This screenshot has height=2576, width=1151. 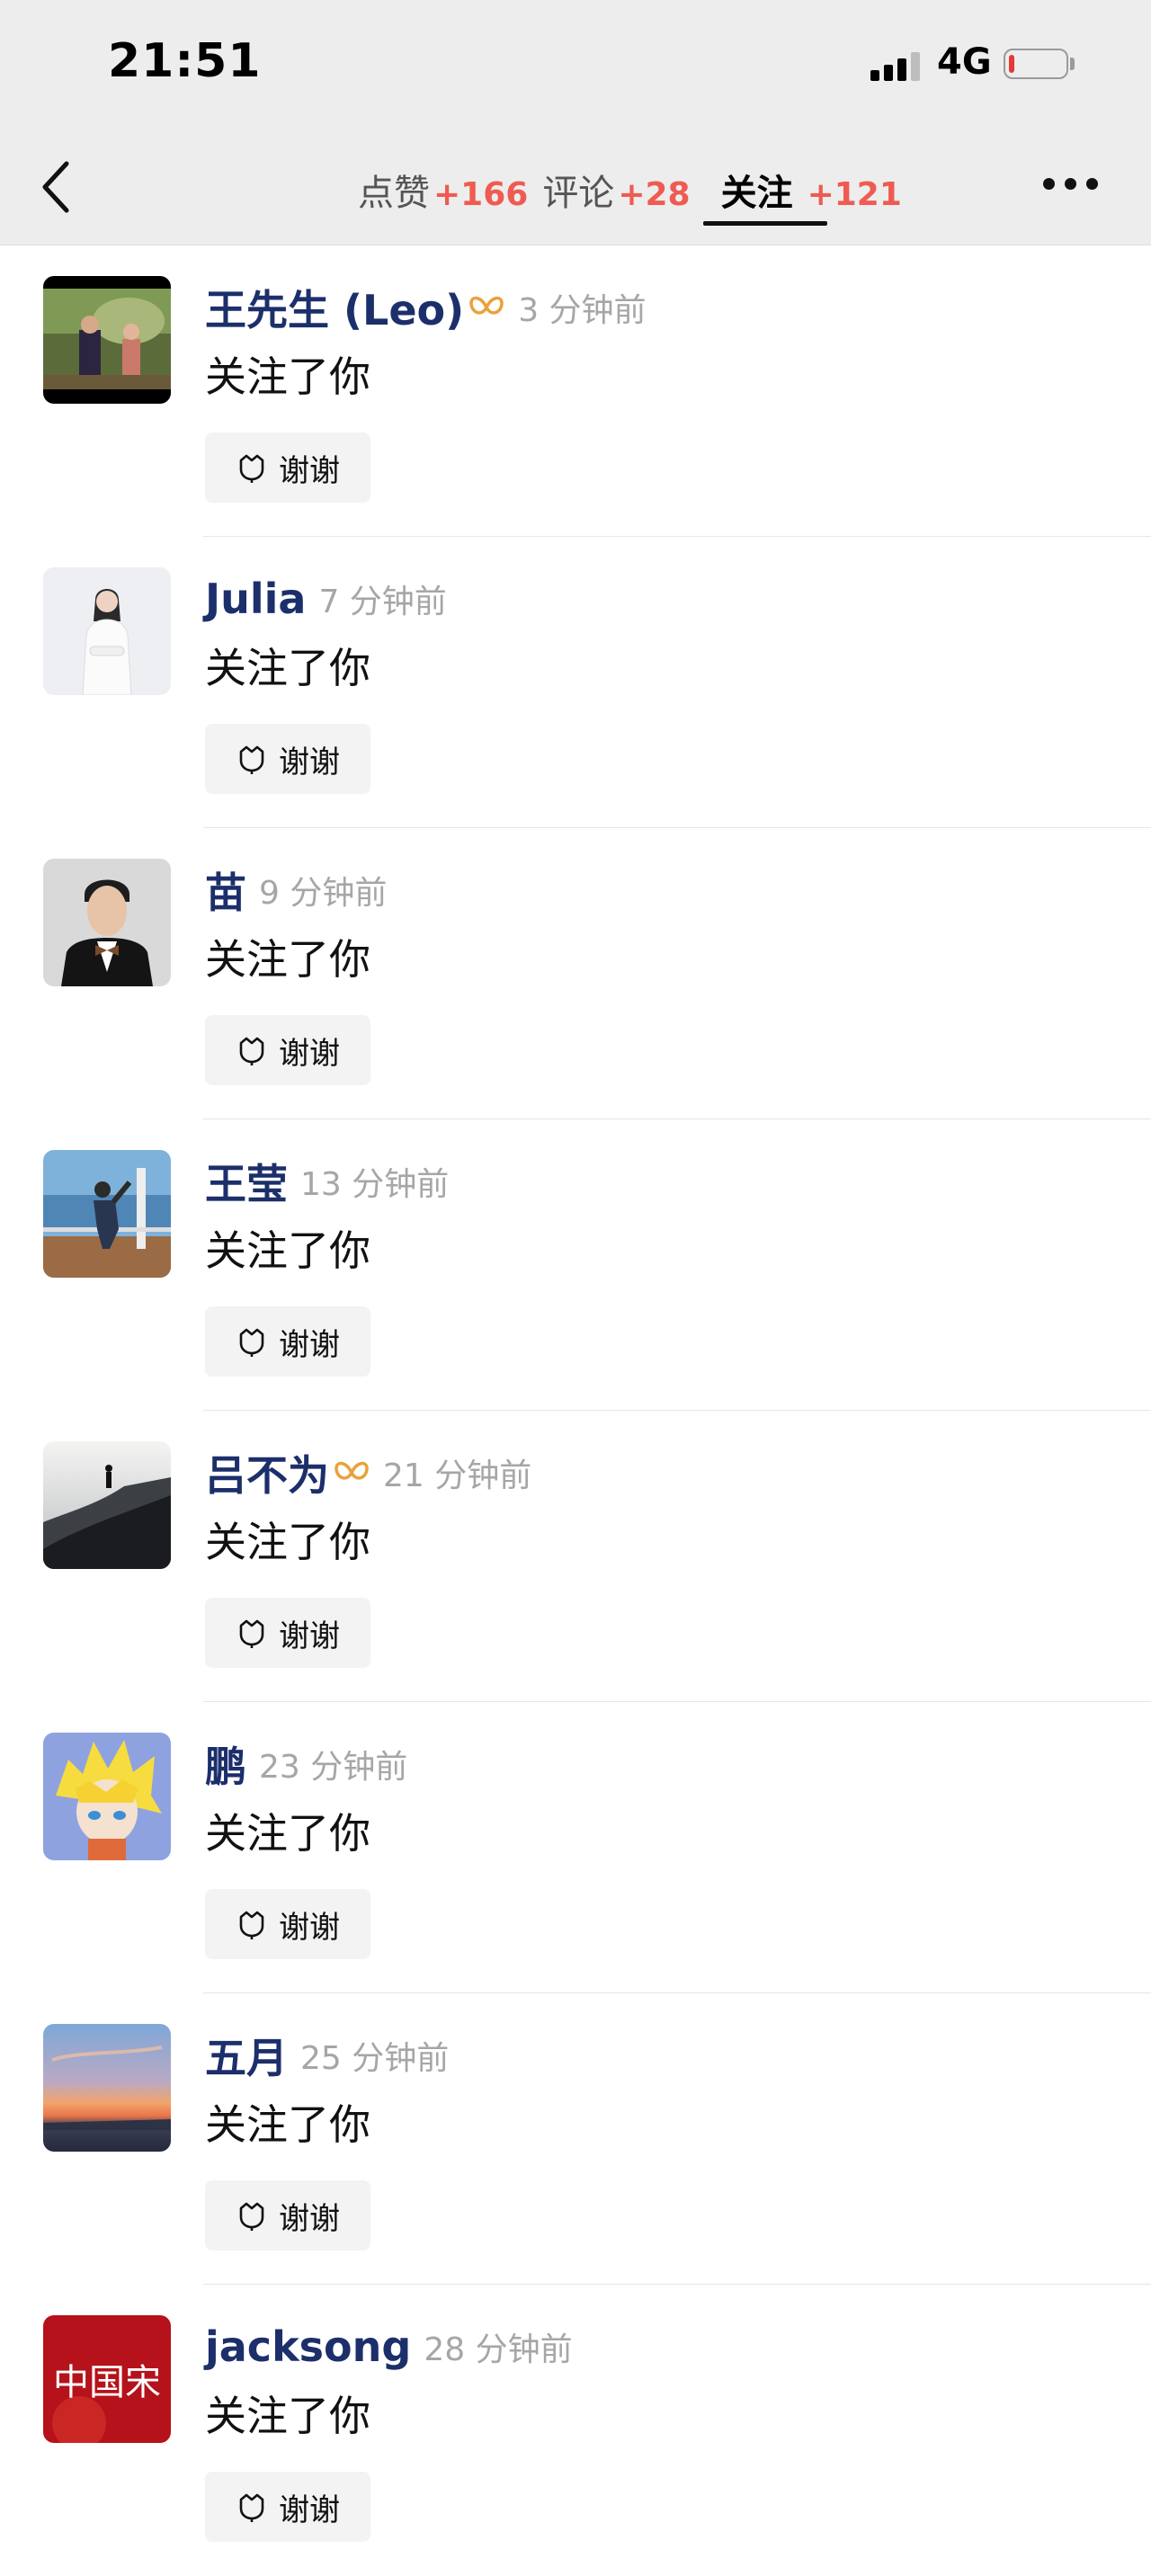 What do you see at coordinates (854, 195) in the screenshot?
I see `tab-count: +121` at bounding box center [854, 195].